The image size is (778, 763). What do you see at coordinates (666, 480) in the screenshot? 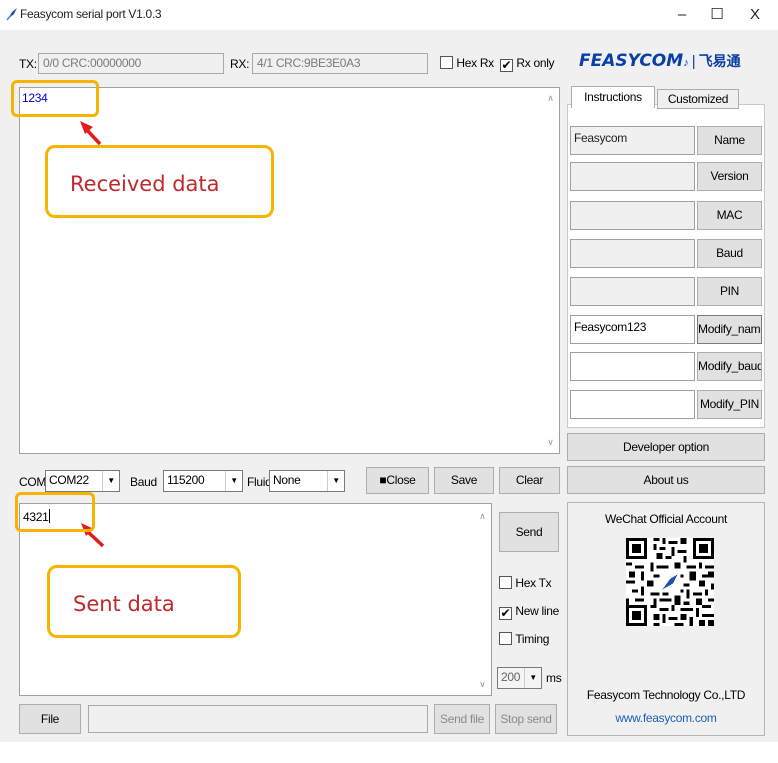
I see `about-us-button: About us` at bounding box center [666, 480].